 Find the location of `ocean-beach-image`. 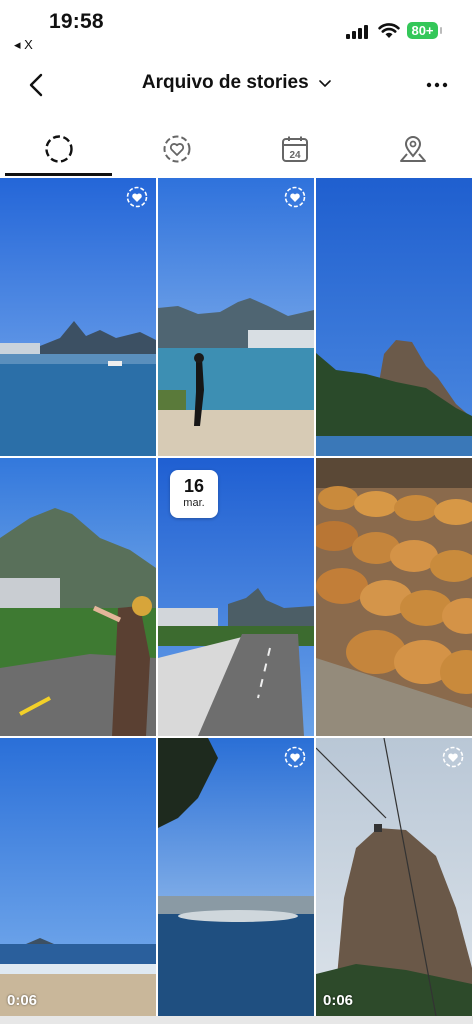

ocean-beach-image is located at coordinates (78, 877).